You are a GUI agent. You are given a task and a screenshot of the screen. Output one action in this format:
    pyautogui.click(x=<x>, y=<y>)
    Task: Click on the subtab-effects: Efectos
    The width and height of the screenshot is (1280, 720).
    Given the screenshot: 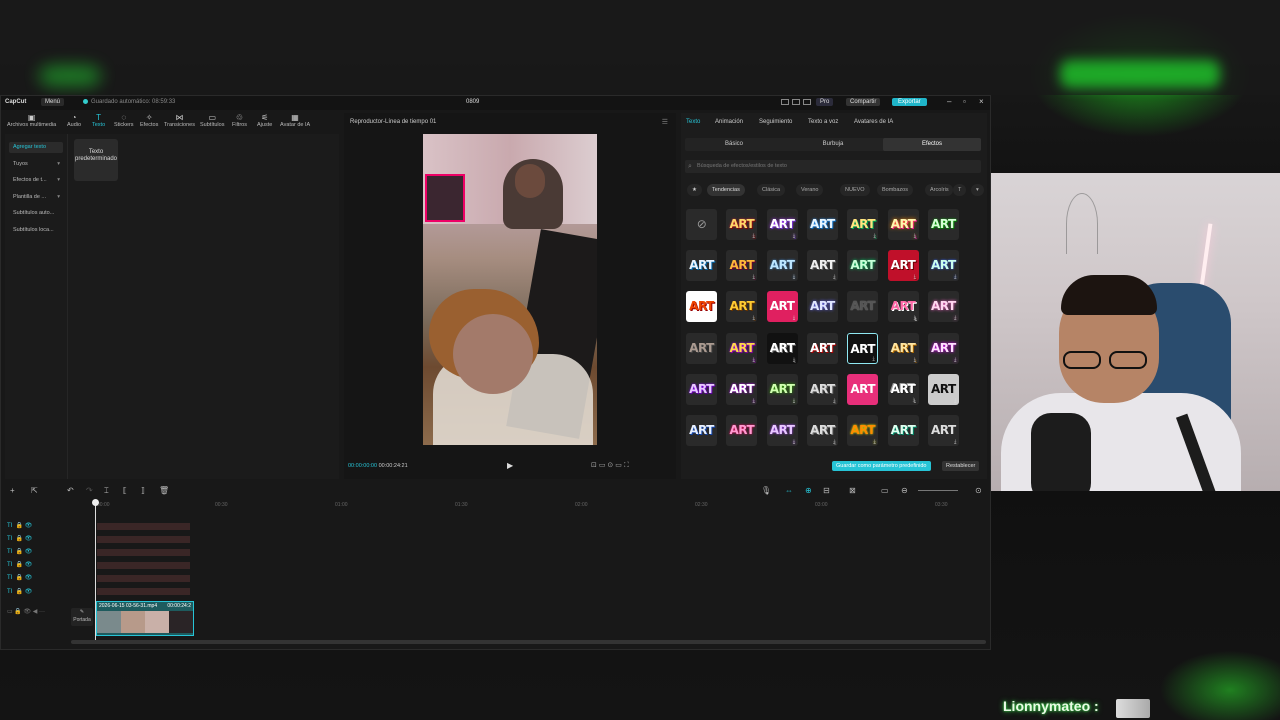 What is the action you would take?
    pyautogui.click(x=932, y=144)
    